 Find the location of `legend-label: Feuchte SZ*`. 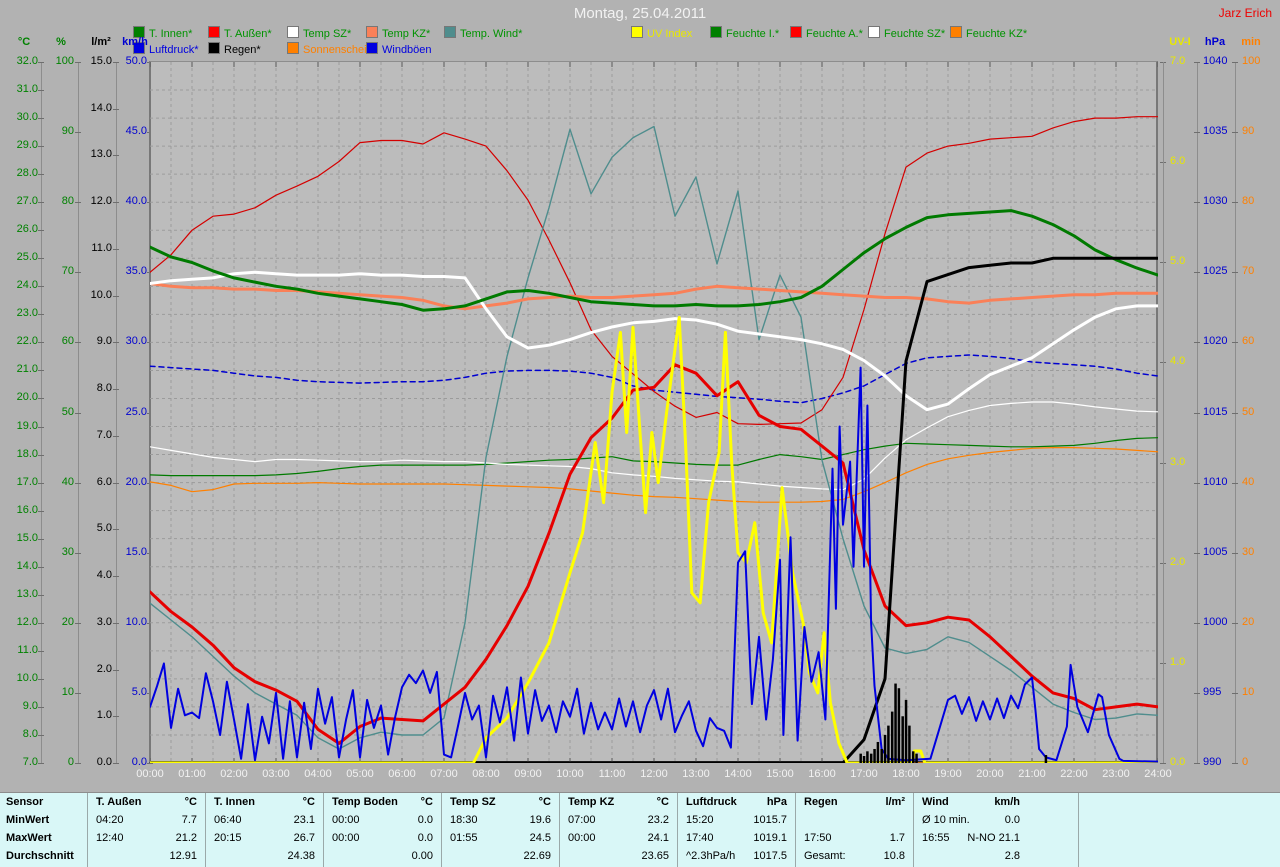

legend-label: Feuchte SZ* is located at coordinates (915, 34).